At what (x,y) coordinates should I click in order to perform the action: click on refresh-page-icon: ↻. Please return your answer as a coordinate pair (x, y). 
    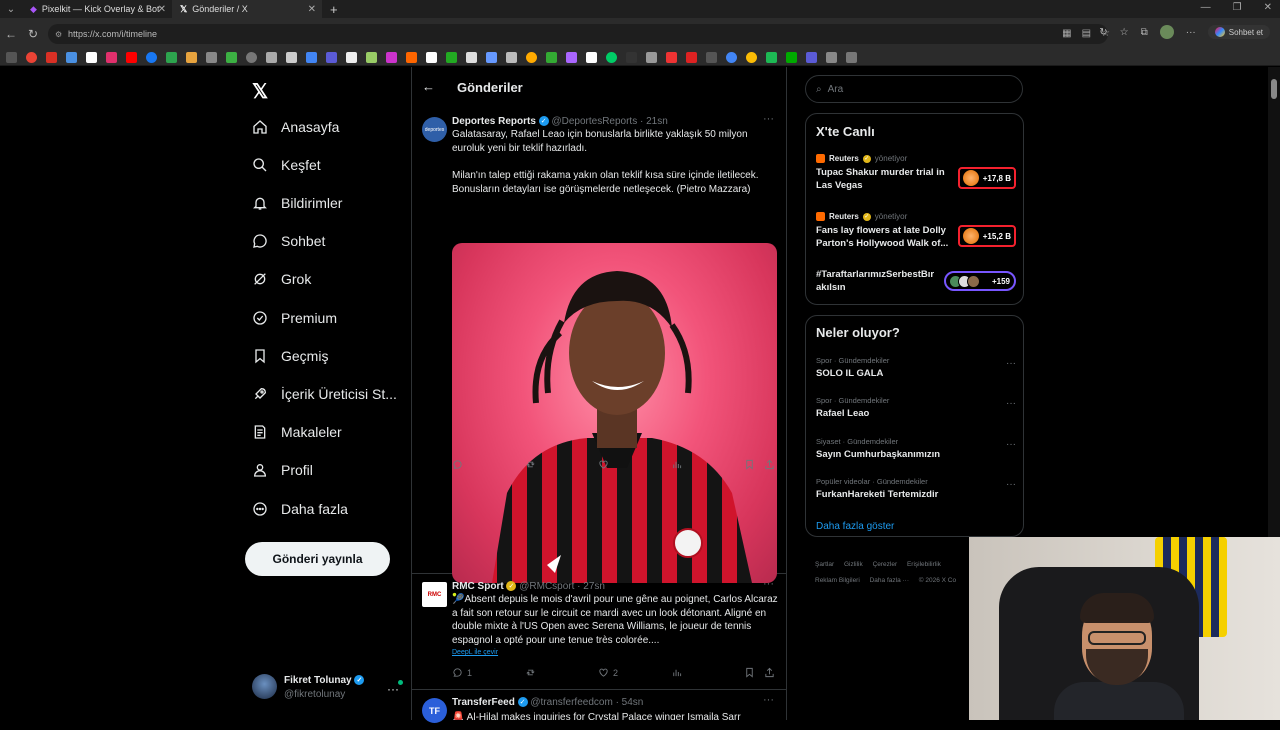
    Looking at the image, I should click on (1103, 32).